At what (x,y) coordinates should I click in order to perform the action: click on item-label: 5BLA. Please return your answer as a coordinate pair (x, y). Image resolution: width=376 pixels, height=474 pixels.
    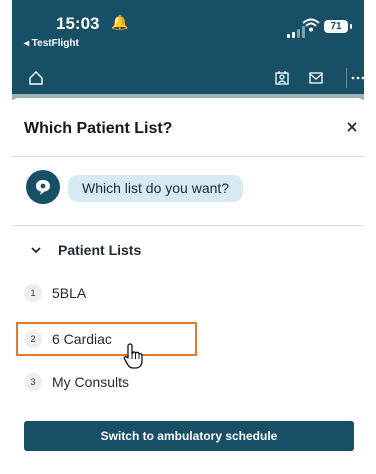
    Looking at the image, I should click on (69, 293).